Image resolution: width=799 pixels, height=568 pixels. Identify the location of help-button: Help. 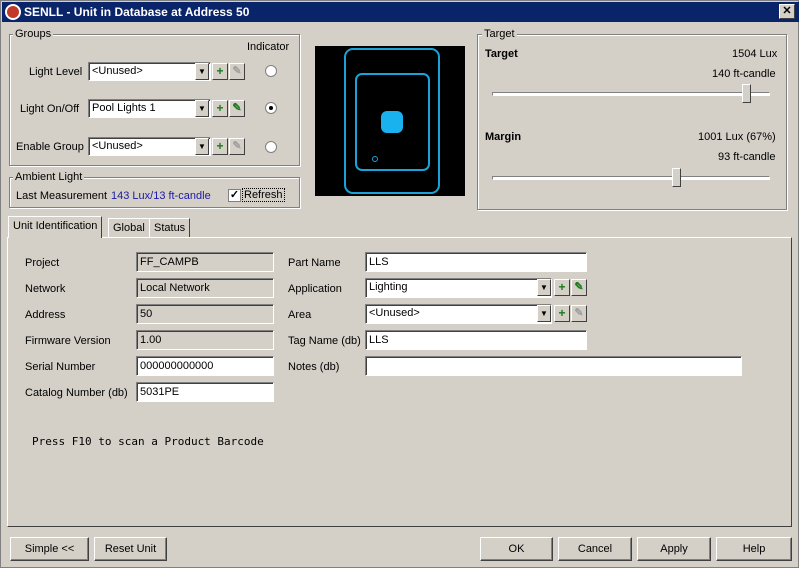
(754, 549).